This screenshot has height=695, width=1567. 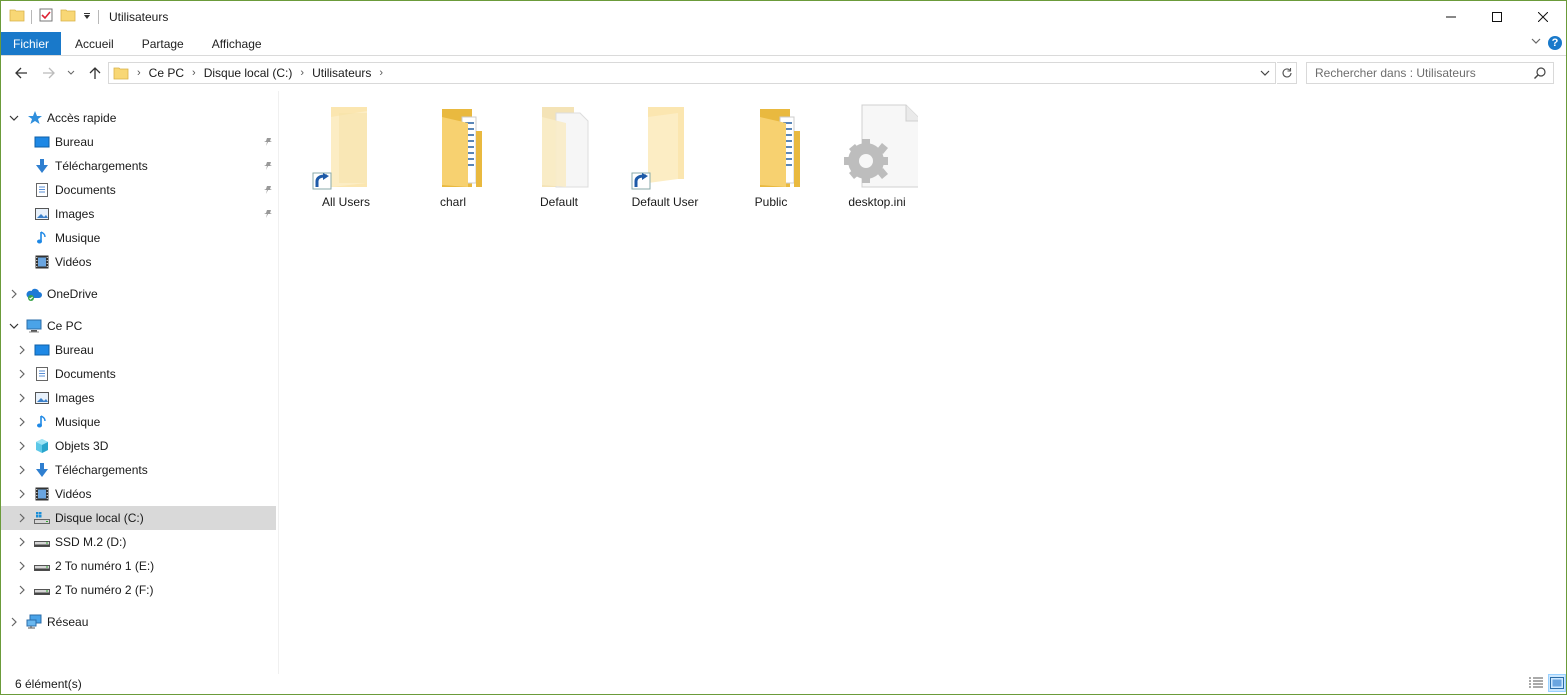 What do you see at coordinates (783, 44) in the screenshot?
I see `ribbon-tabs: Fichier Accueil Partage Affichage ?` at bounding box center [783, 44].